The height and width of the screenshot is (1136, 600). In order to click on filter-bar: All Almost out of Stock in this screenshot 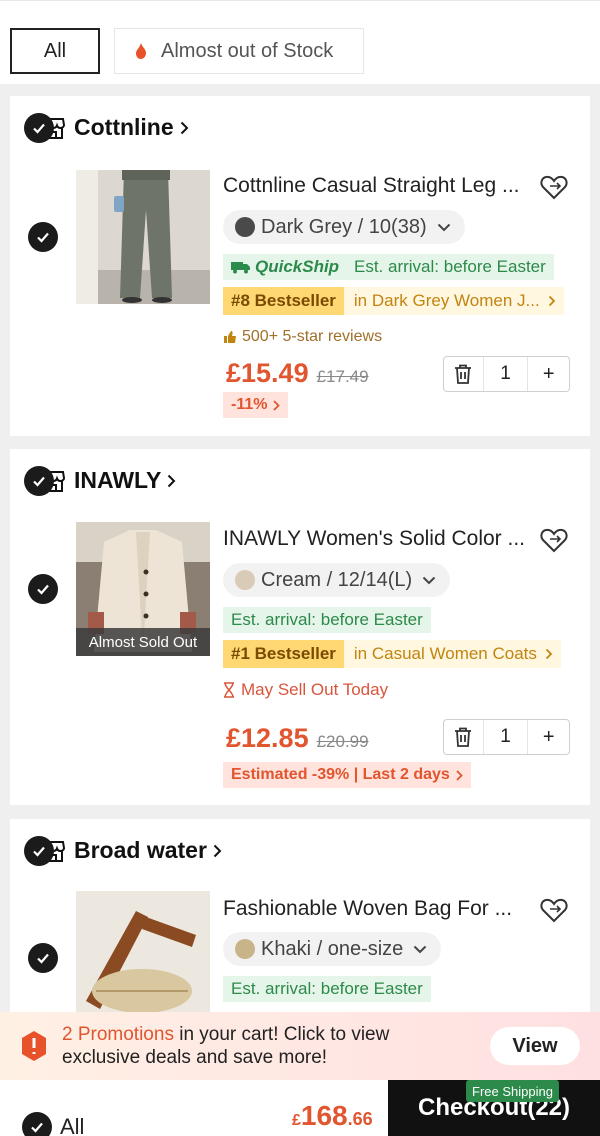, I will do `click(300, 42)`.